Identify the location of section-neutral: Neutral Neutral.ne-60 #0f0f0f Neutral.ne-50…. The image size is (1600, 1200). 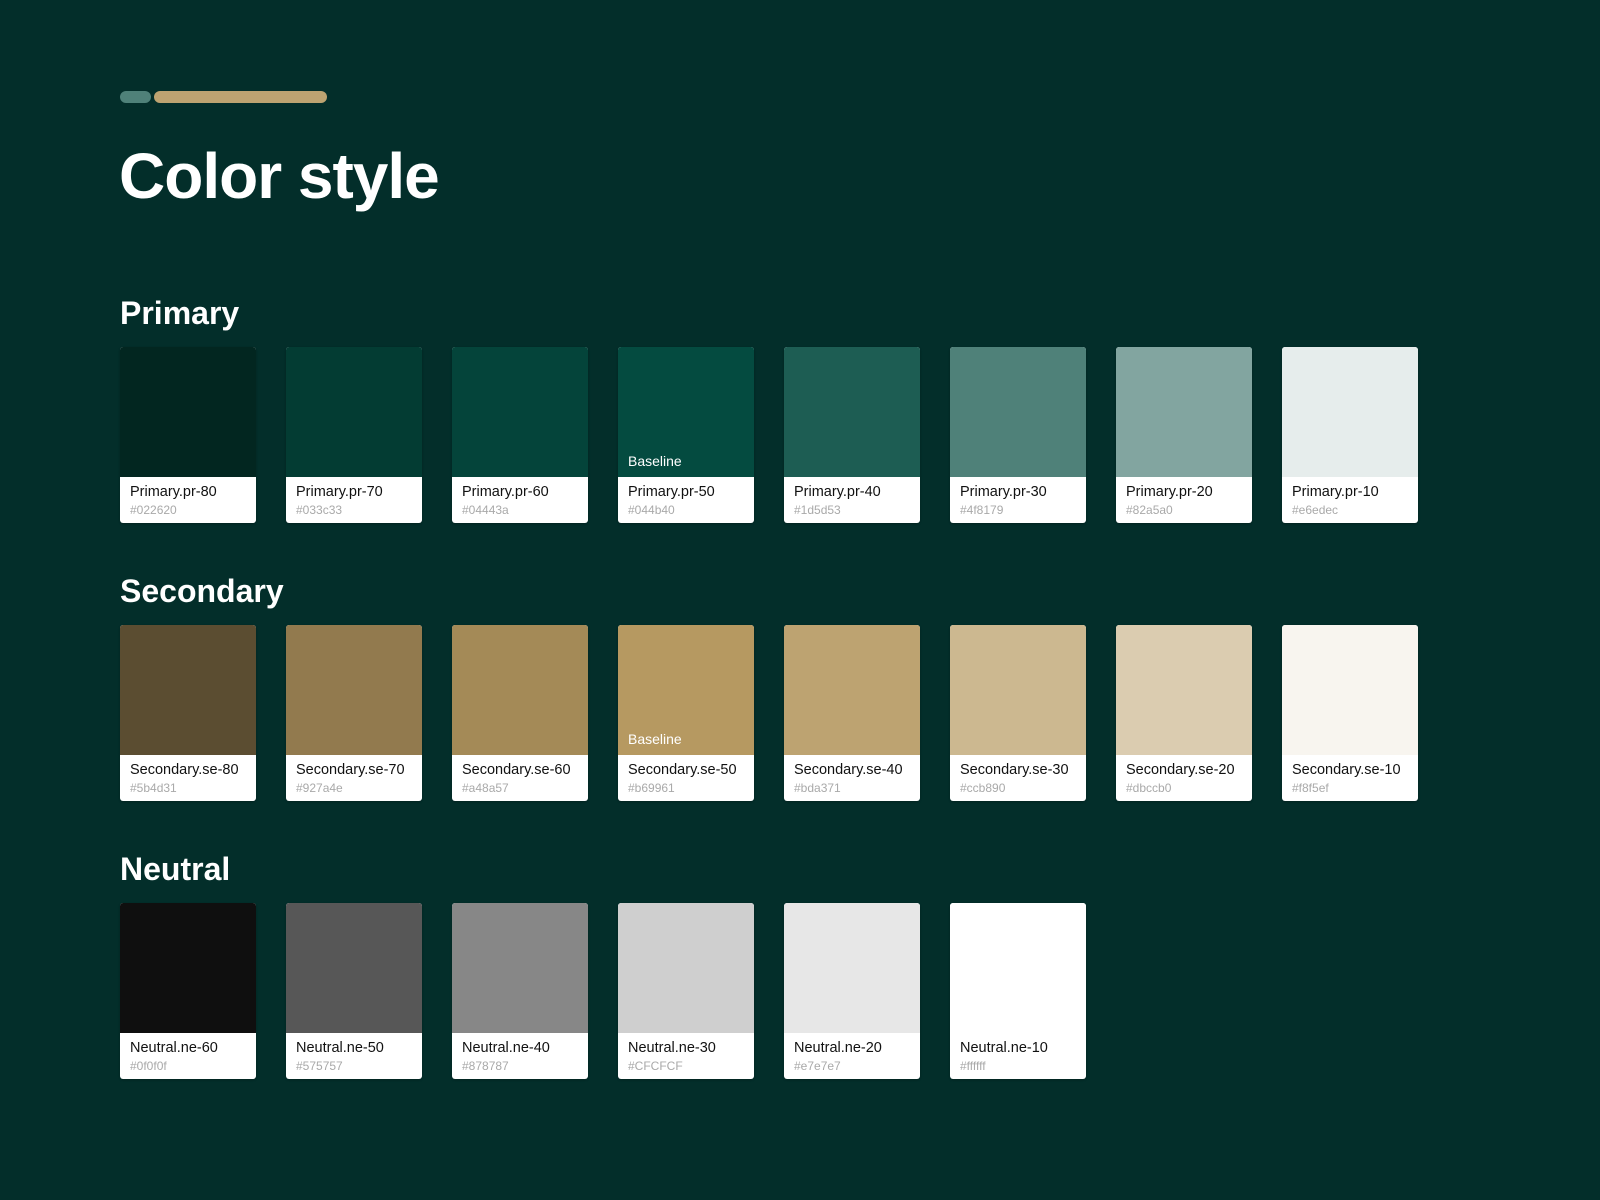
(618, 964).